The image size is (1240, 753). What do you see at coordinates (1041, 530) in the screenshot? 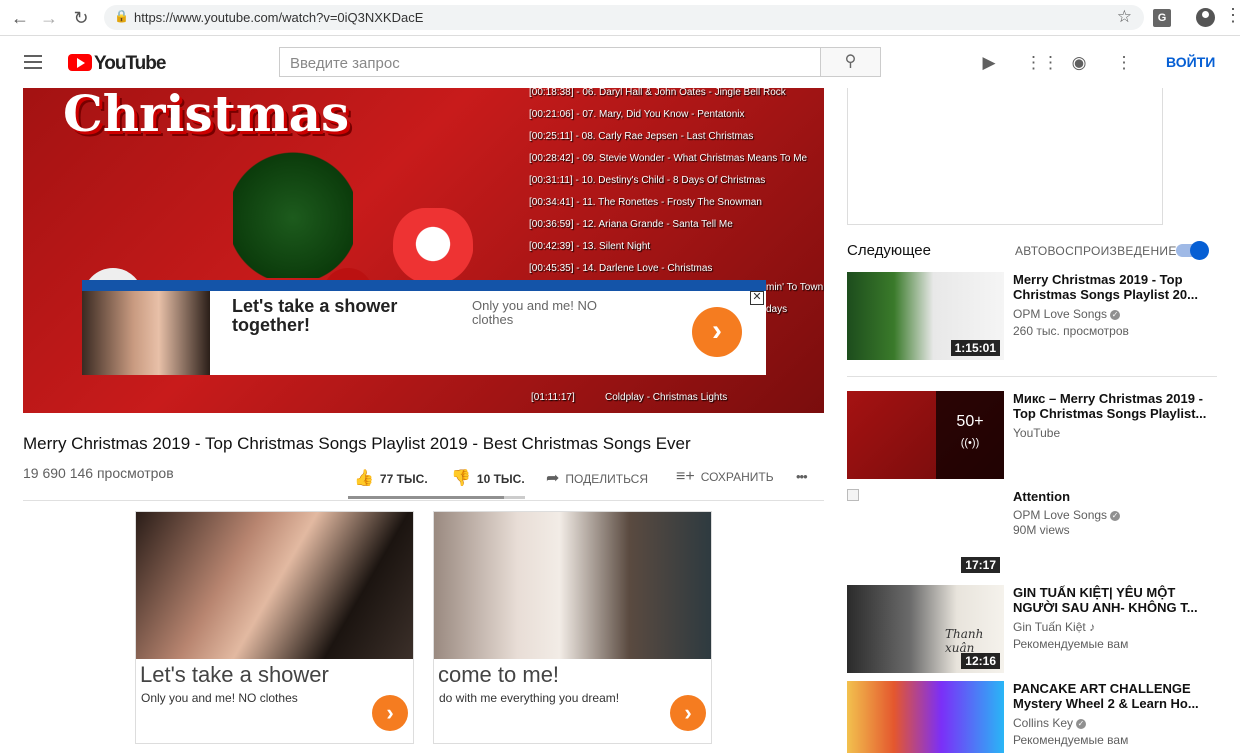
I see `rec-meta: 90M views` at bounding box center [1041, 530].